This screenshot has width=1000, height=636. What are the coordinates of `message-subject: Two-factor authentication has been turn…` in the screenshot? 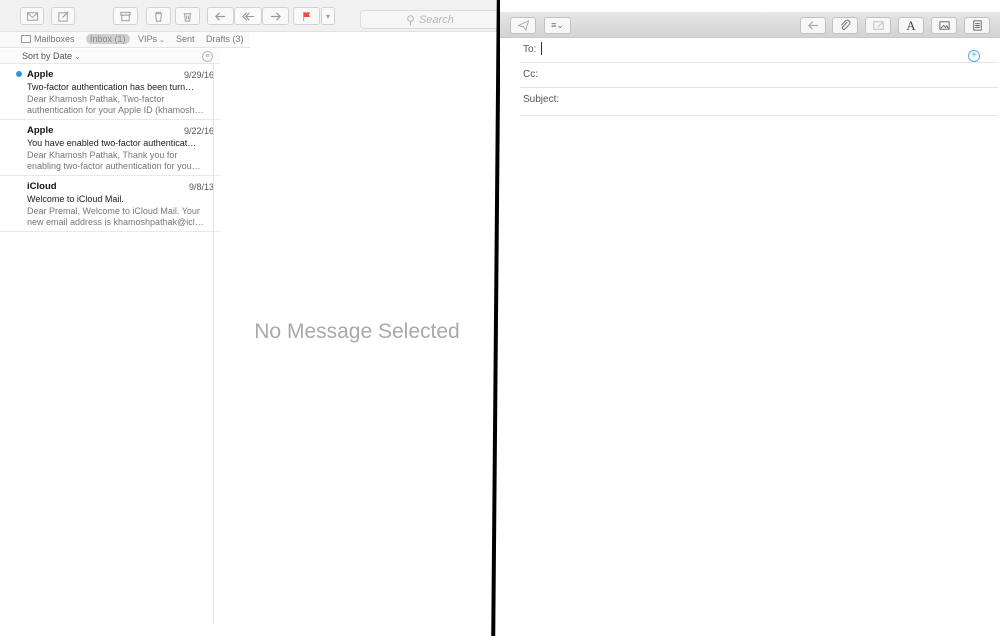 It's located at (111, 87).